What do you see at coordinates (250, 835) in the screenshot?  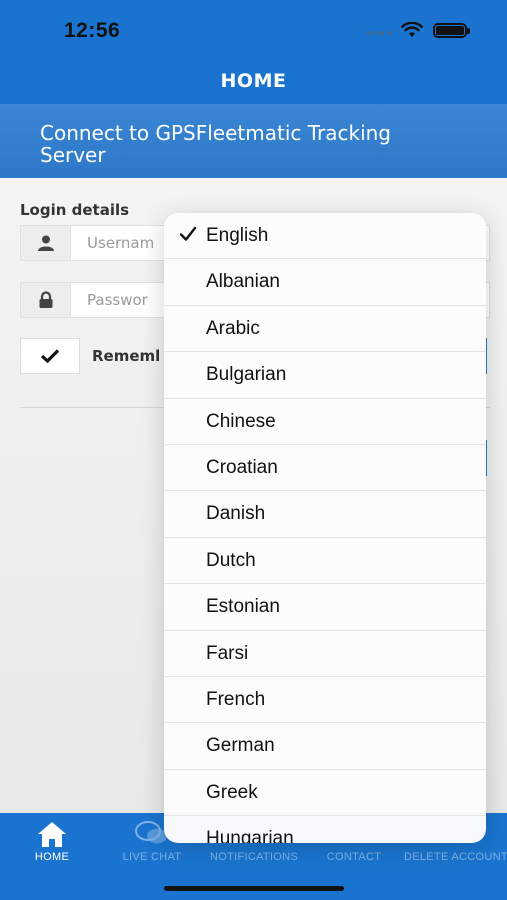 I see `language-option-label: Hungarian` at bounding box center [250, 835].